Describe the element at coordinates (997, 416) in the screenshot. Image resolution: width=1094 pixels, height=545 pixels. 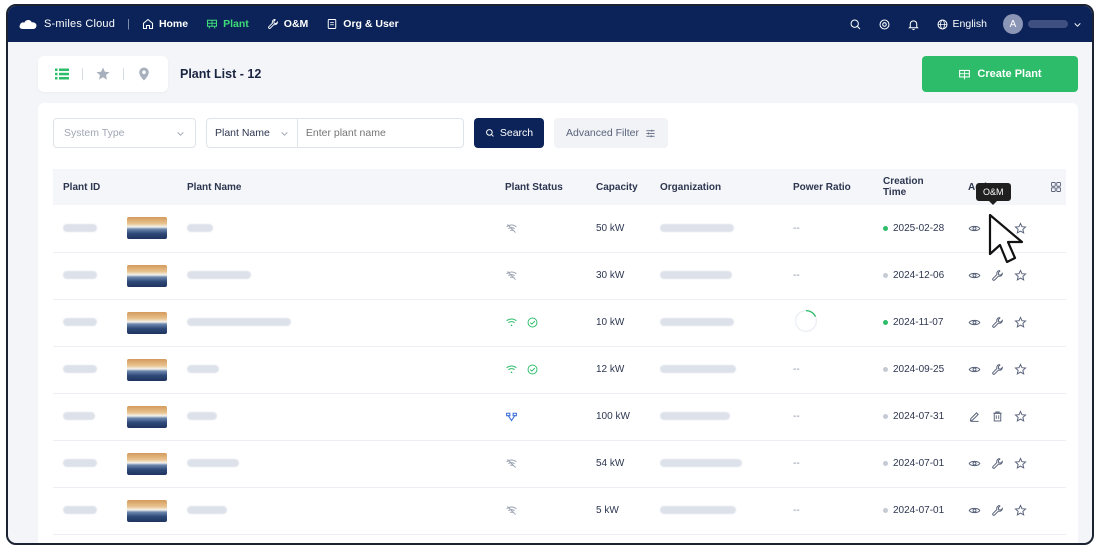
I see `delete-icon` at that location.